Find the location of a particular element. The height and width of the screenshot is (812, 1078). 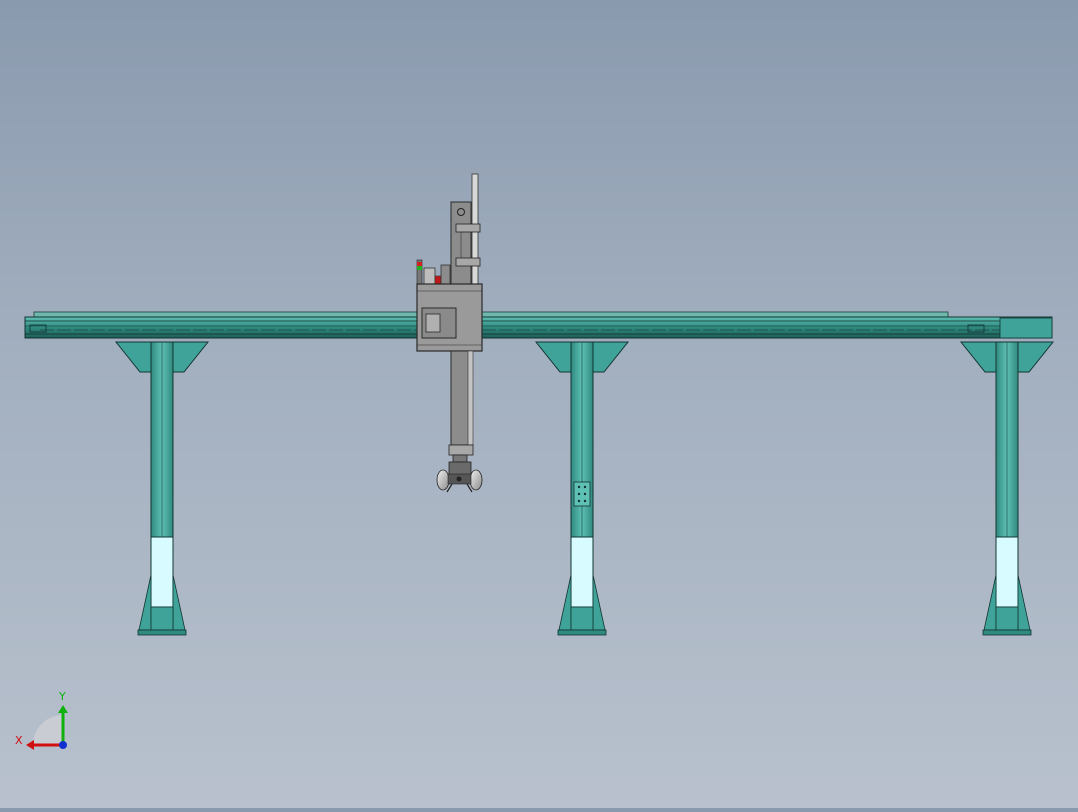

support-leg-middle is located at coordinates (582, 488).